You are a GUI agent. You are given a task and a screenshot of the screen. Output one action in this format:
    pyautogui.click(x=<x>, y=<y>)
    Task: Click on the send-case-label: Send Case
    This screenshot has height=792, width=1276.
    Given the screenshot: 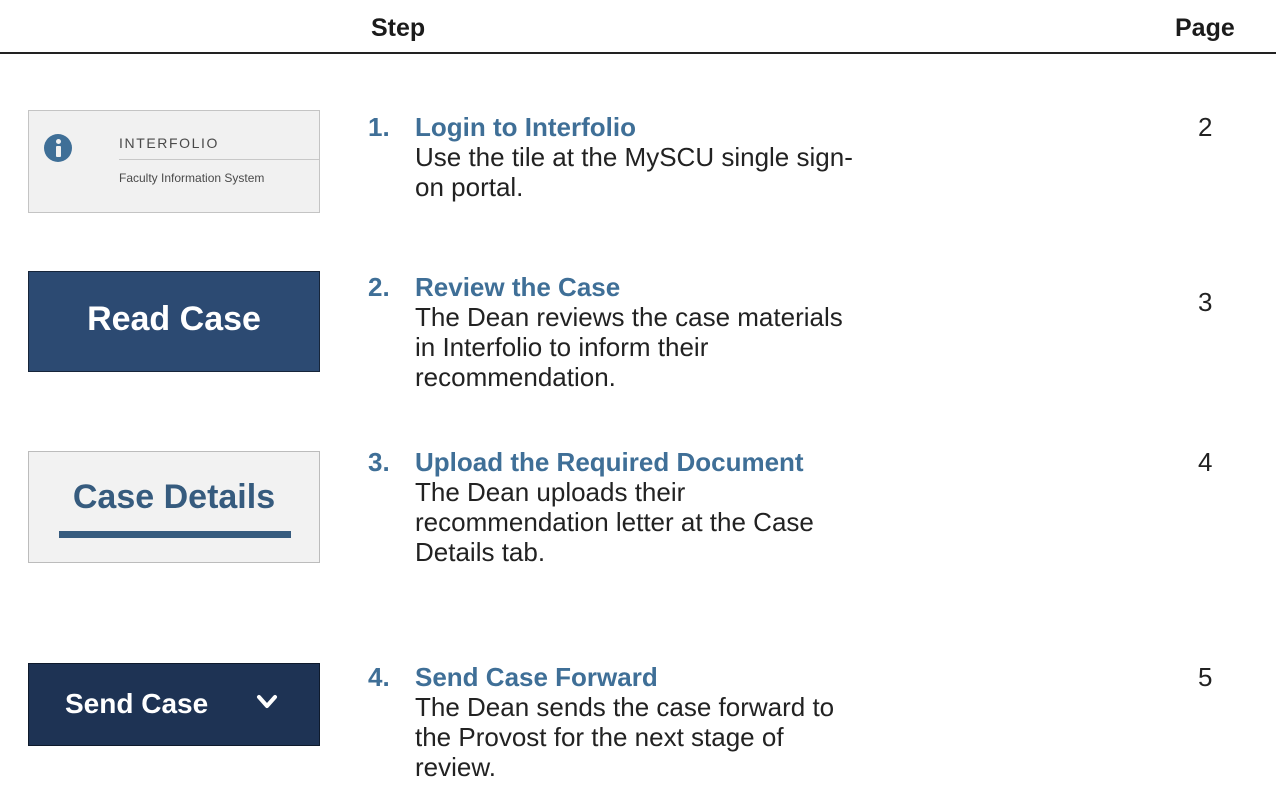 What is the action you would take?
    pyautogui.click(x=137, y=703)
    